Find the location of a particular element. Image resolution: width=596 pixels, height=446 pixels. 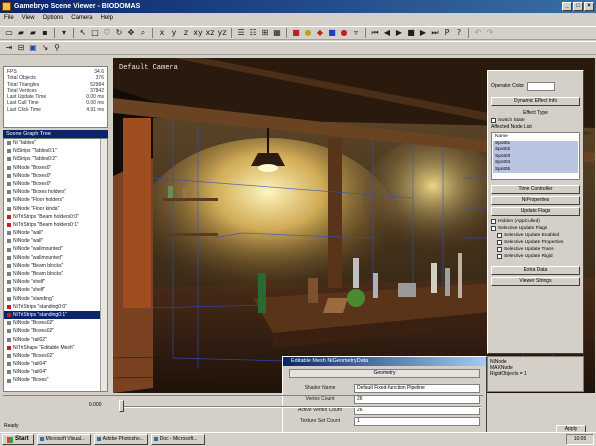

close-button: × is located at coordinates (589, 6).